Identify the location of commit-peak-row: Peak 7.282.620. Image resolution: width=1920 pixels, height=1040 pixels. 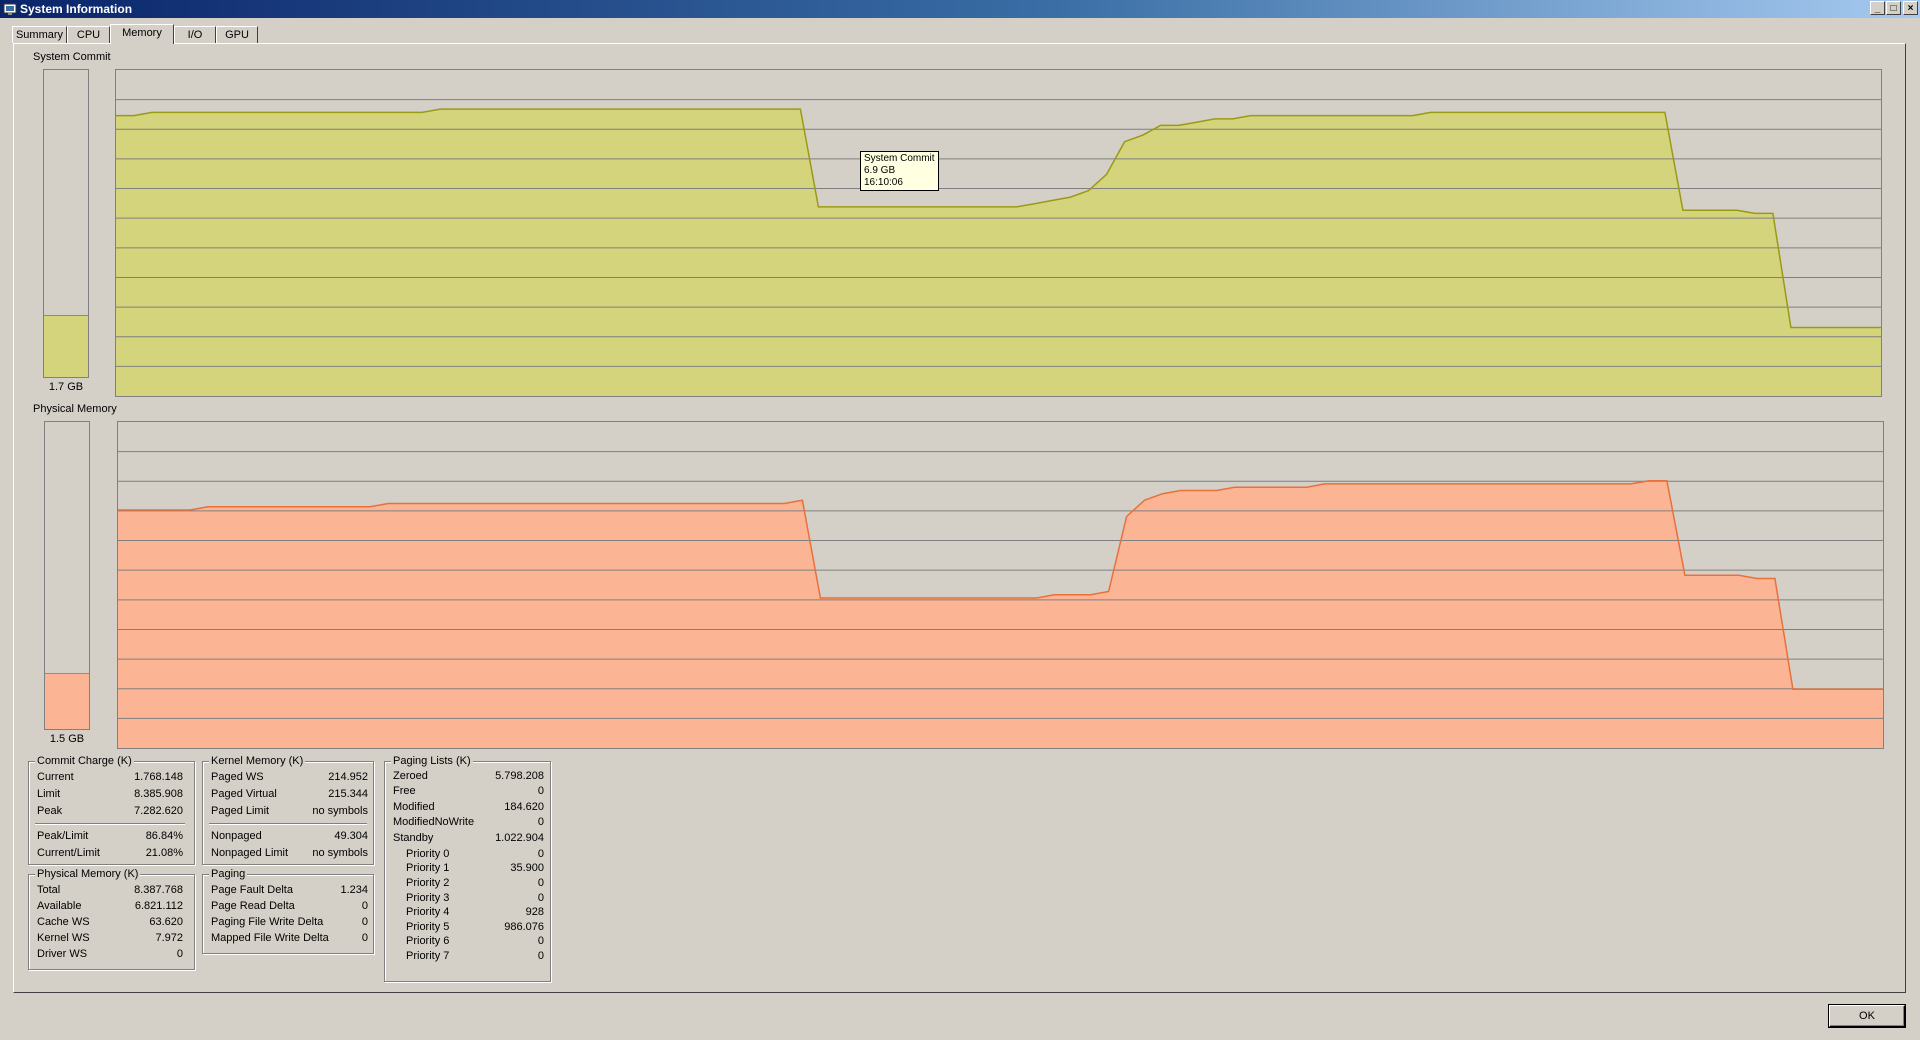
(110, 811).